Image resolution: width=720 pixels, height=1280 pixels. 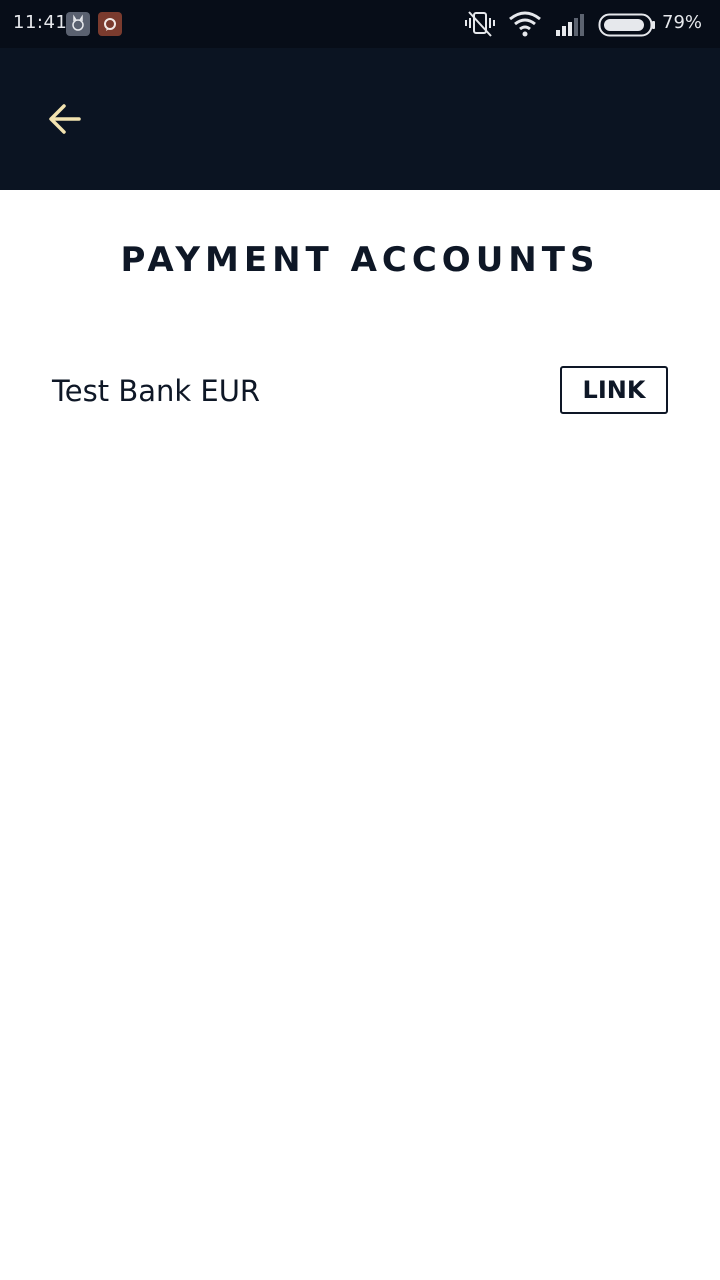 I want to click on back-button, so click(x=65, y=119).